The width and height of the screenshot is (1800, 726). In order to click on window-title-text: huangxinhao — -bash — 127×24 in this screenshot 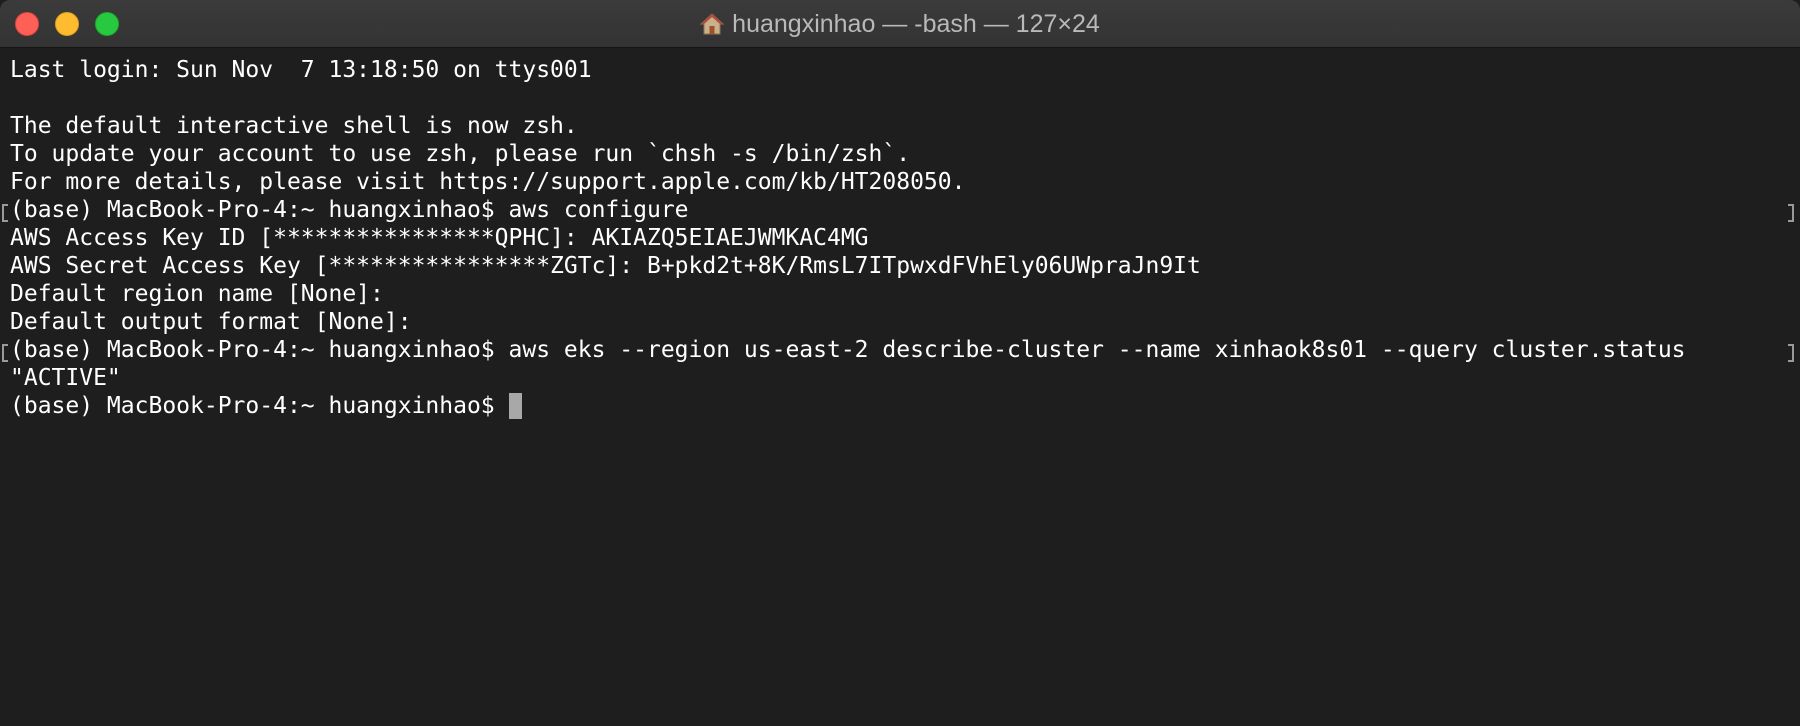, I will do `click(916, 24)`.